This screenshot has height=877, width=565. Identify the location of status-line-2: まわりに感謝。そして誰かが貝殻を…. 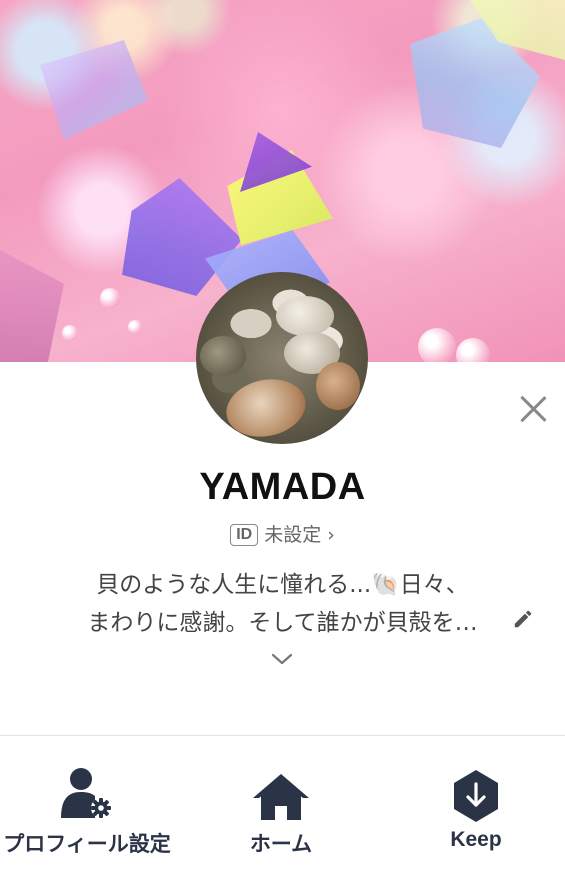
(282, 623).